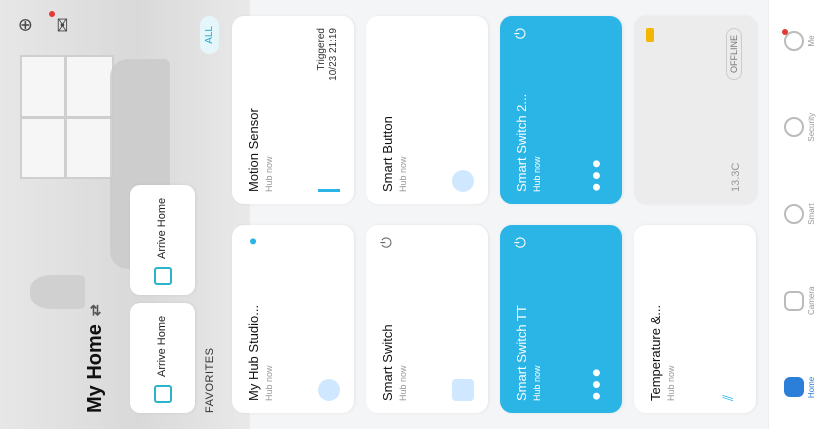  I want to click on device-card-switch-tt: Smart Switch TT Hub now ●●● ⏻, so click(561, 319).